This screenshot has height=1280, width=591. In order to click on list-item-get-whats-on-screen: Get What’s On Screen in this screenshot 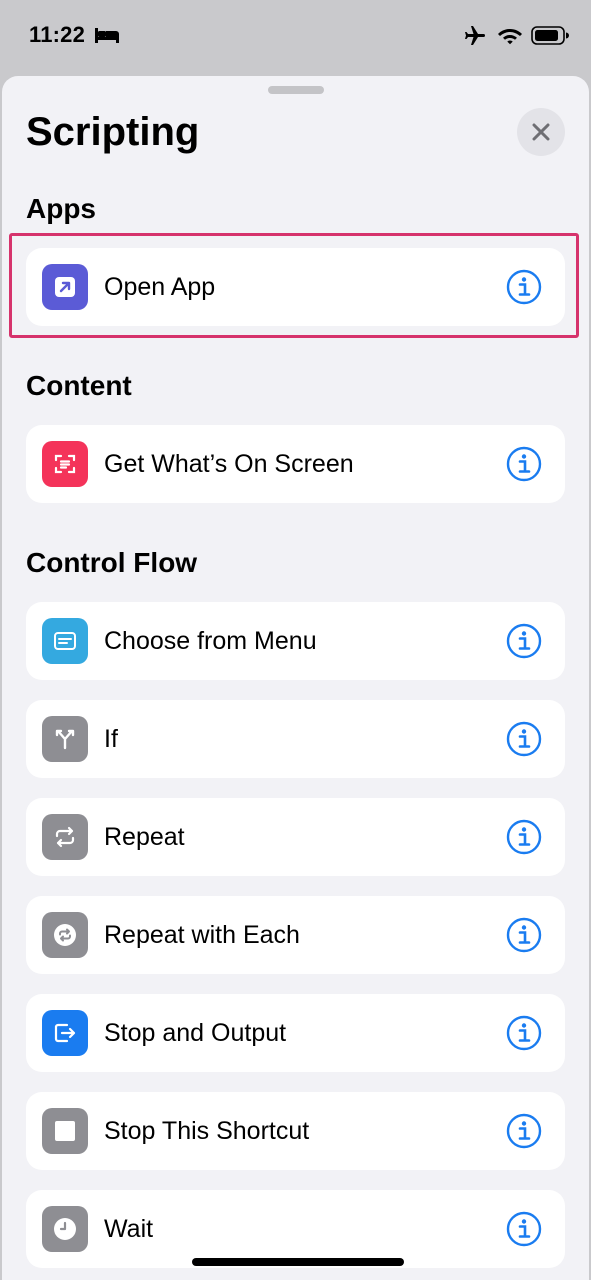, I will do `click(295, 464)`.